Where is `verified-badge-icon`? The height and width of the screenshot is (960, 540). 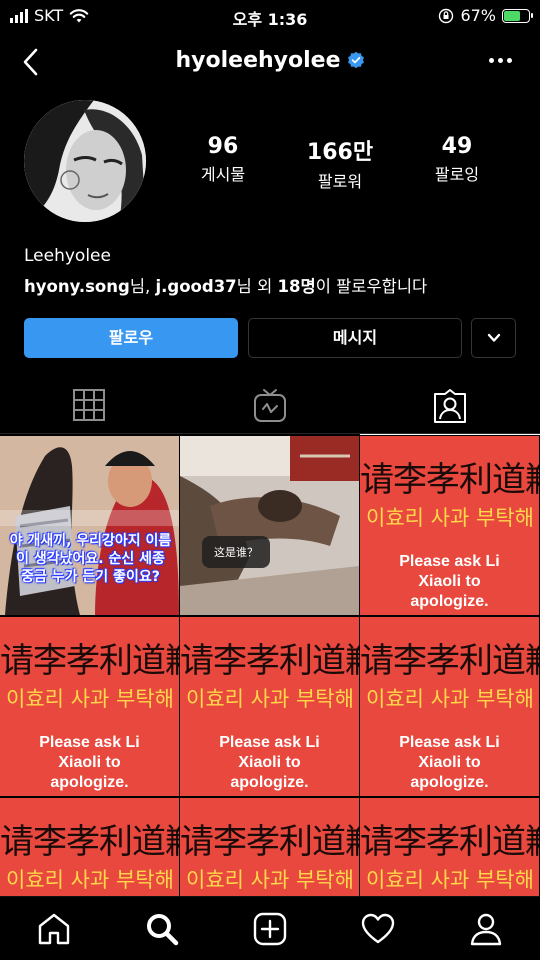
verified-badge-icon is located at coordinates (355, 60).